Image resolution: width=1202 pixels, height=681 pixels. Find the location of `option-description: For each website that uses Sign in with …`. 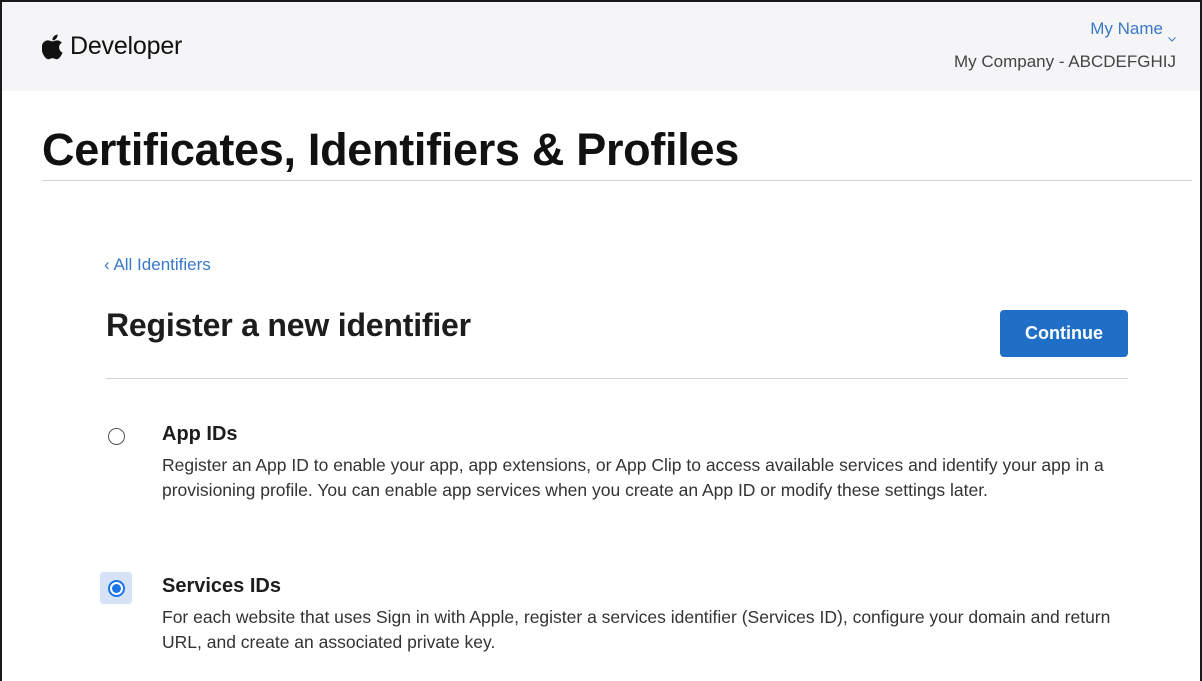

option-description: For each website that uses Sign in with … is located at coordinates (636, 629).